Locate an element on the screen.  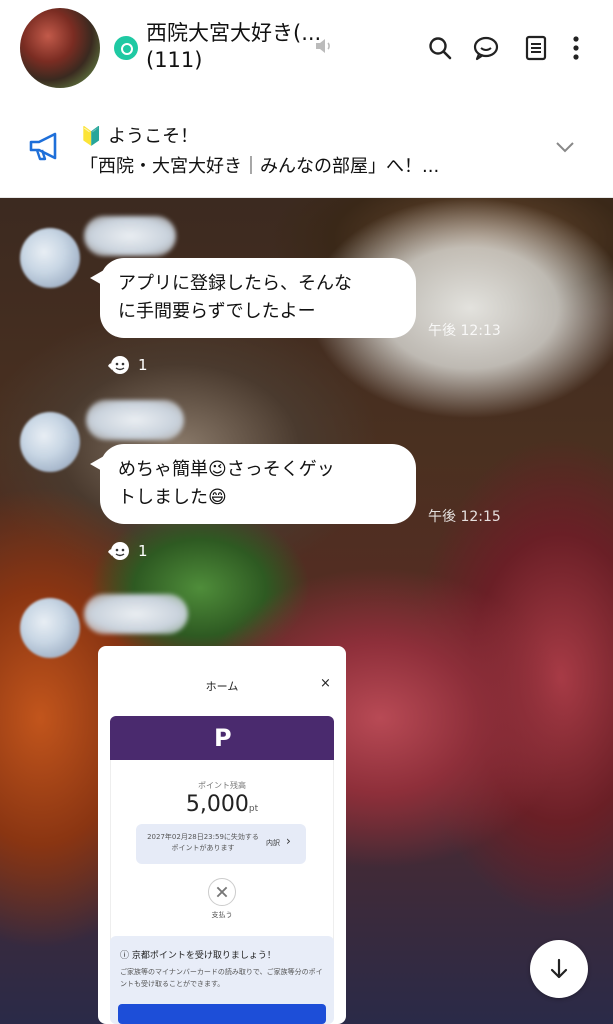
chat-icon is located at coordinates (486, 48).